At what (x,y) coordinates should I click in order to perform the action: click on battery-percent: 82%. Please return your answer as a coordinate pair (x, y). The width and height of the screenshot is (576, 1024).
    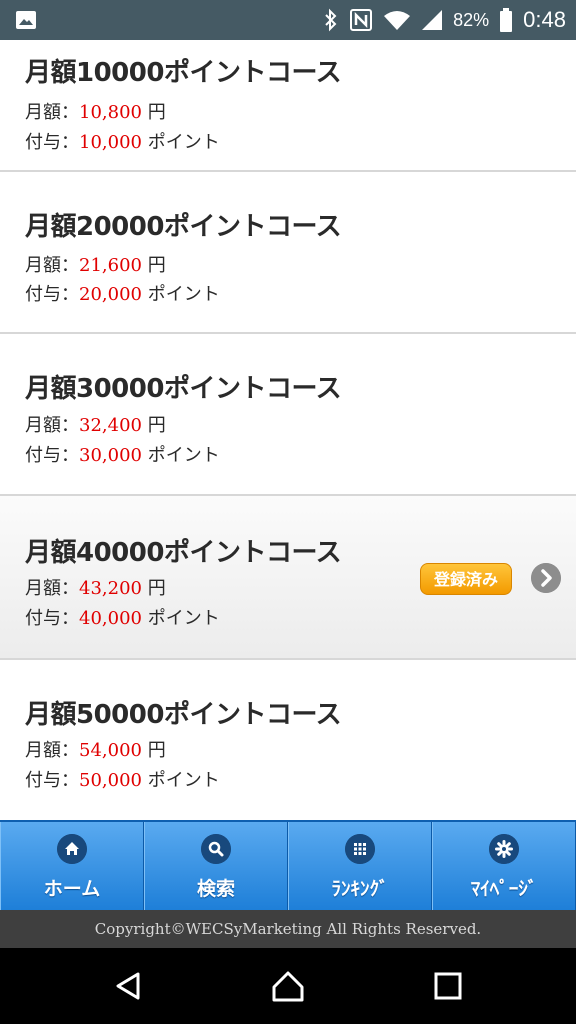
    Looking at the image, I should click on (471, 19).